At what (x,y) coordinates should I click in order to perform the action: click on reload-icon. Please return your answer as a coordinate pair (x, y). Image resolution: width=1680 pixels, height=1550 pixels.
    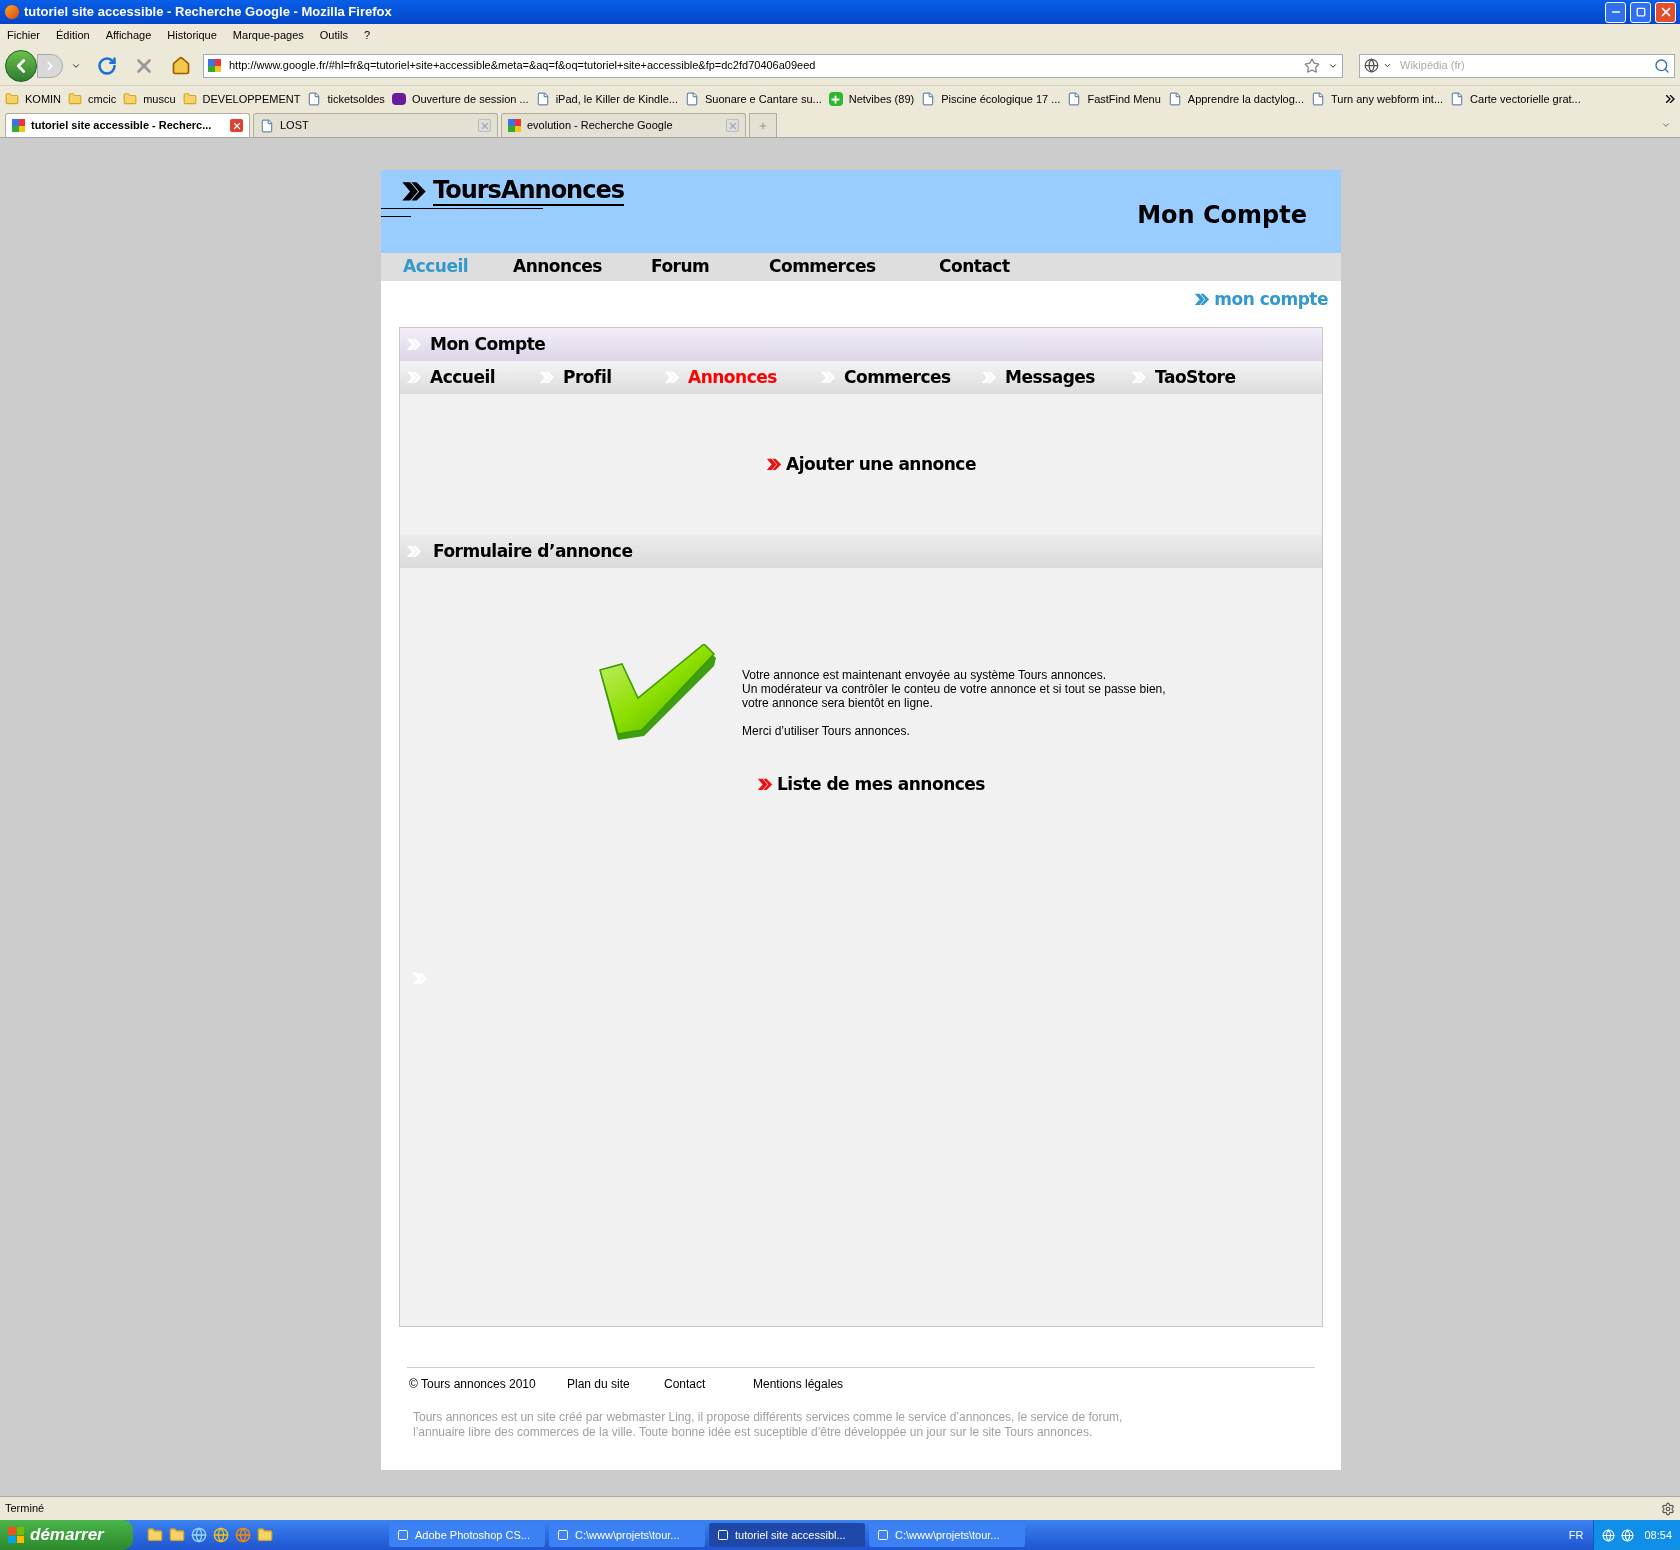
    Looking at the image, I should click on (107, 65).